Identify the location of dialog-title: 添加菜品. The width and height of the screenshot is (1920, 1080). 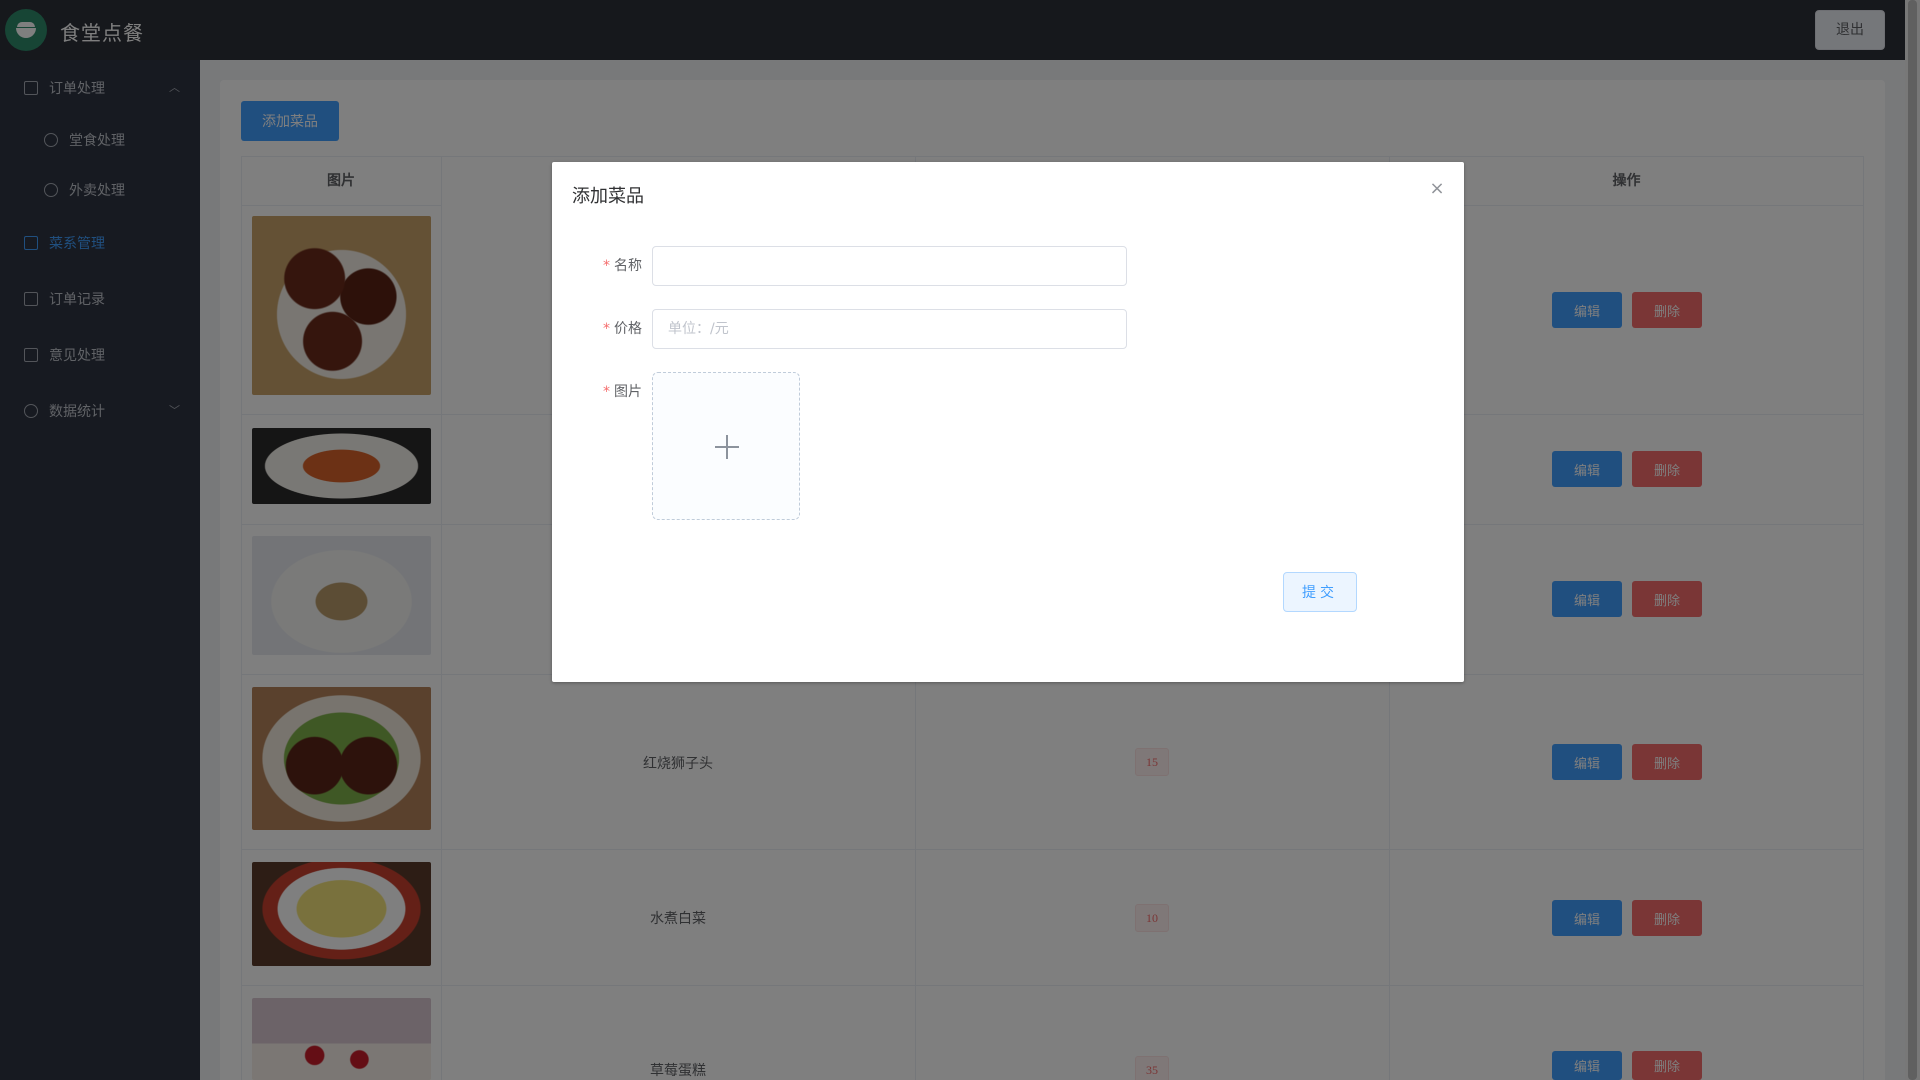
(608, 196).